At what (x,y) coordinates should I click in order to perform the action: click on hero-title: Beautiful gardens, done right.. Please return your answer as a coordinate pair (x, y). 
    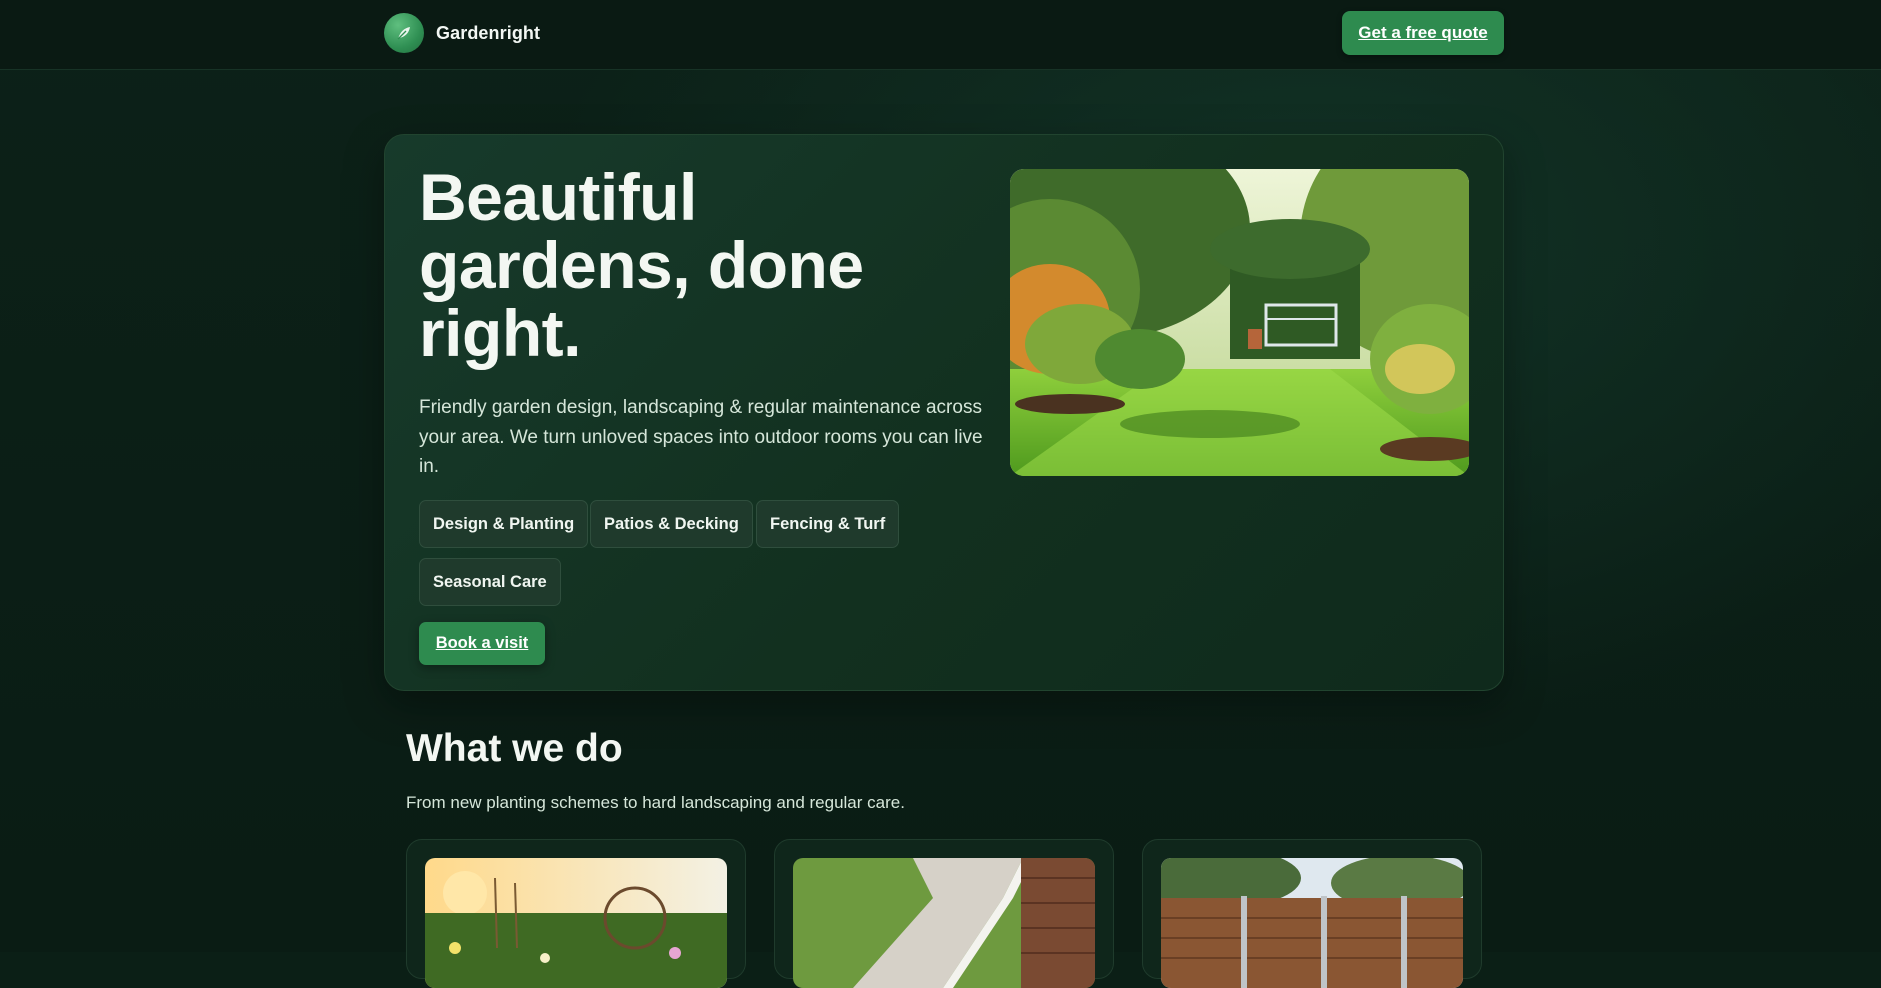
    Looking at the image, I should click on (699, 265).